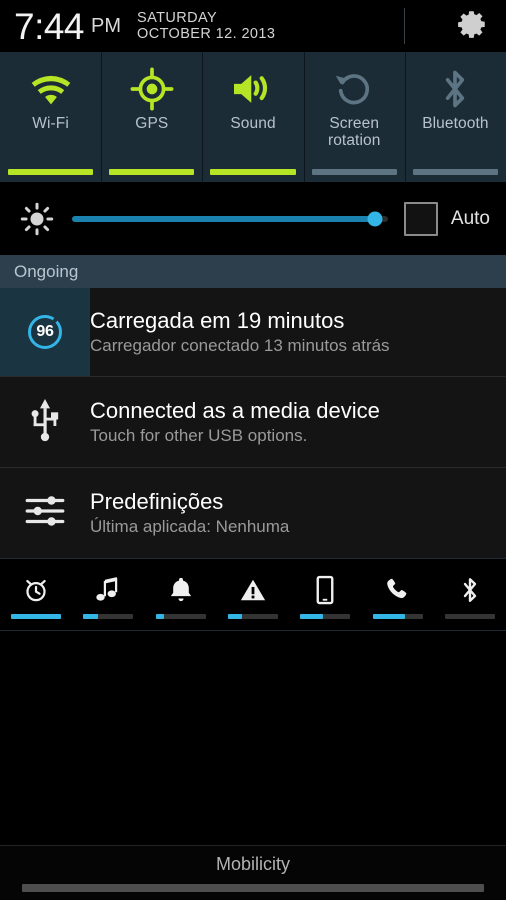  What do you see at coordinates (36, 590) in the screenshot?
I see `alarm-clock-icon` at bounding box center [36, 590].